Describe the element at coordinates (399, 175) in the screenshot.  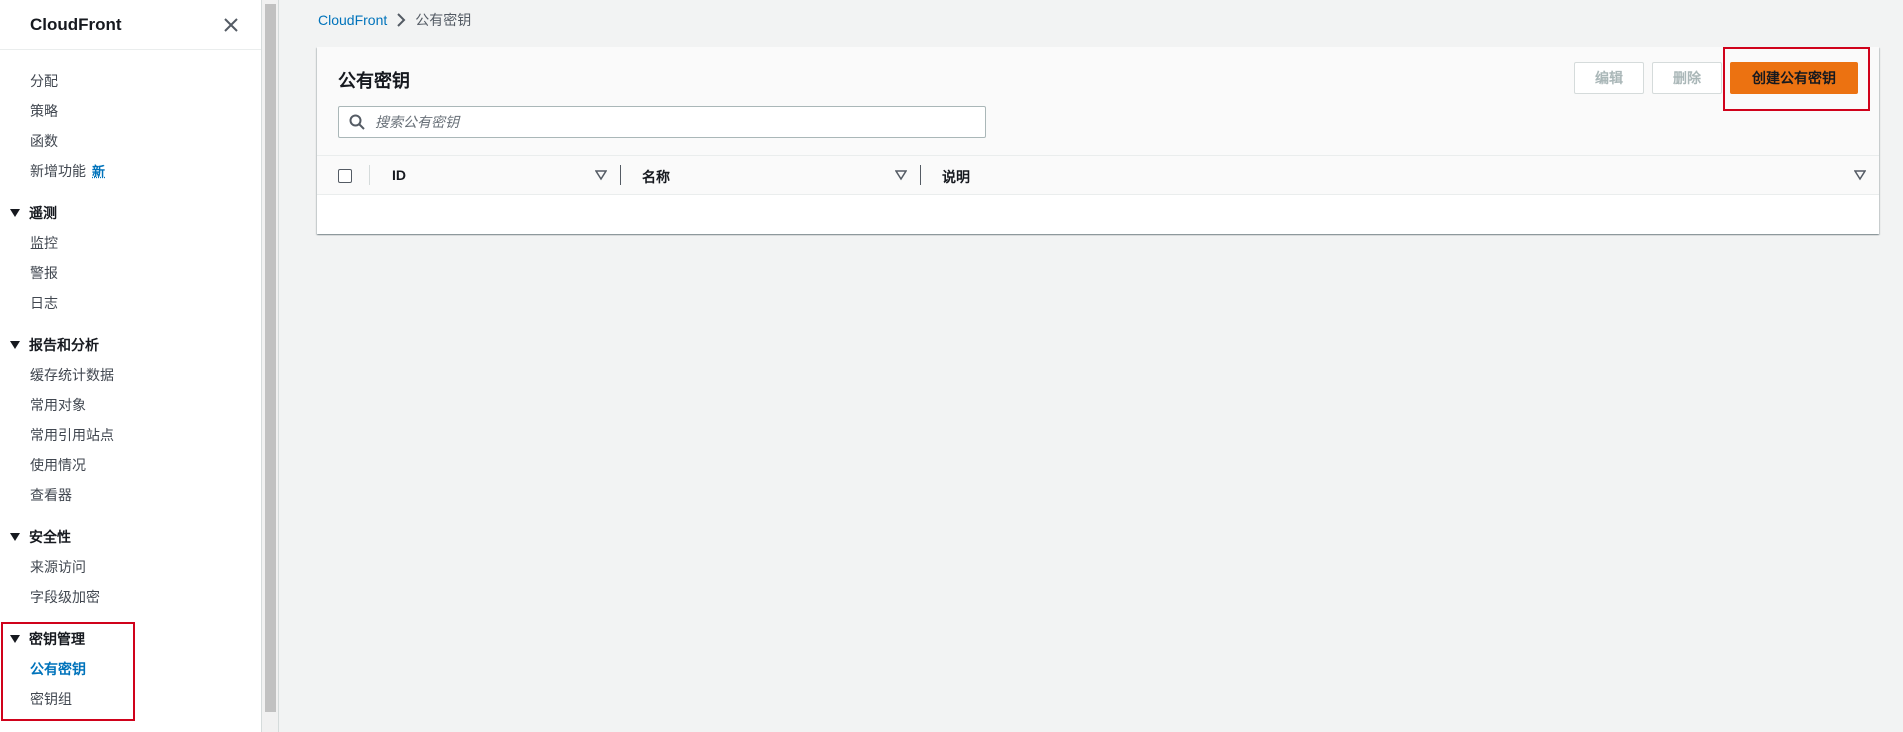
I see `column-header-id: ID` at that location.